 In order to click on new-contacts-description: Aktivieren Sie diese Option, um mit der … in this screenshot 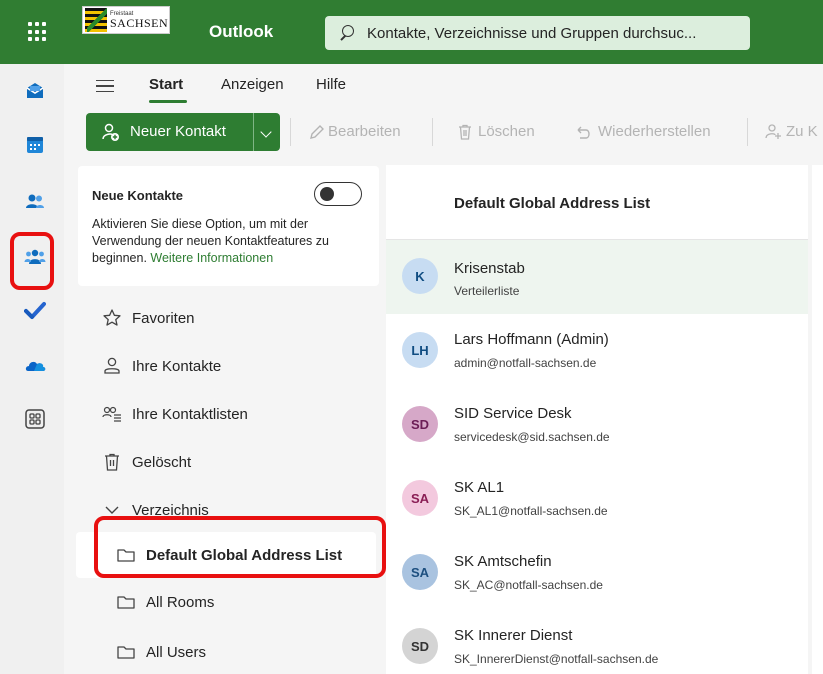, I will do `click(227, 241)`.